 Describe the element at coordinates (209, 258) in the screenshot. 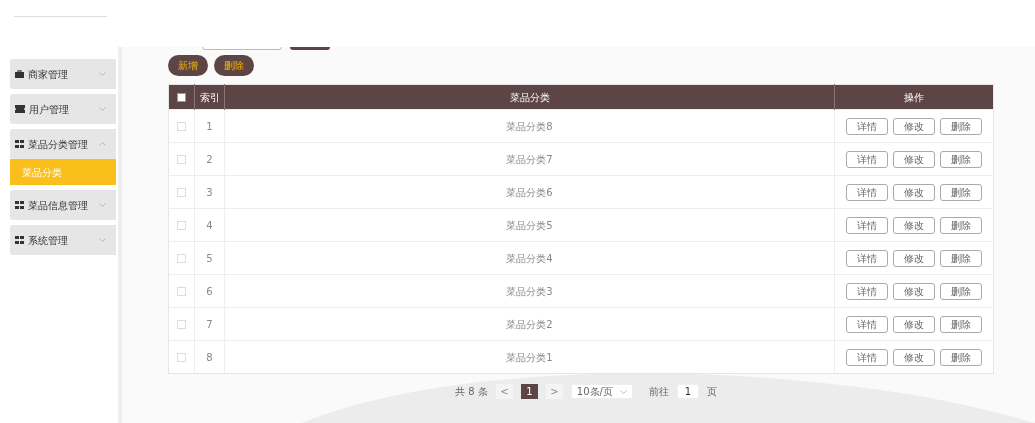

I see `table-cell: 5` at that location.